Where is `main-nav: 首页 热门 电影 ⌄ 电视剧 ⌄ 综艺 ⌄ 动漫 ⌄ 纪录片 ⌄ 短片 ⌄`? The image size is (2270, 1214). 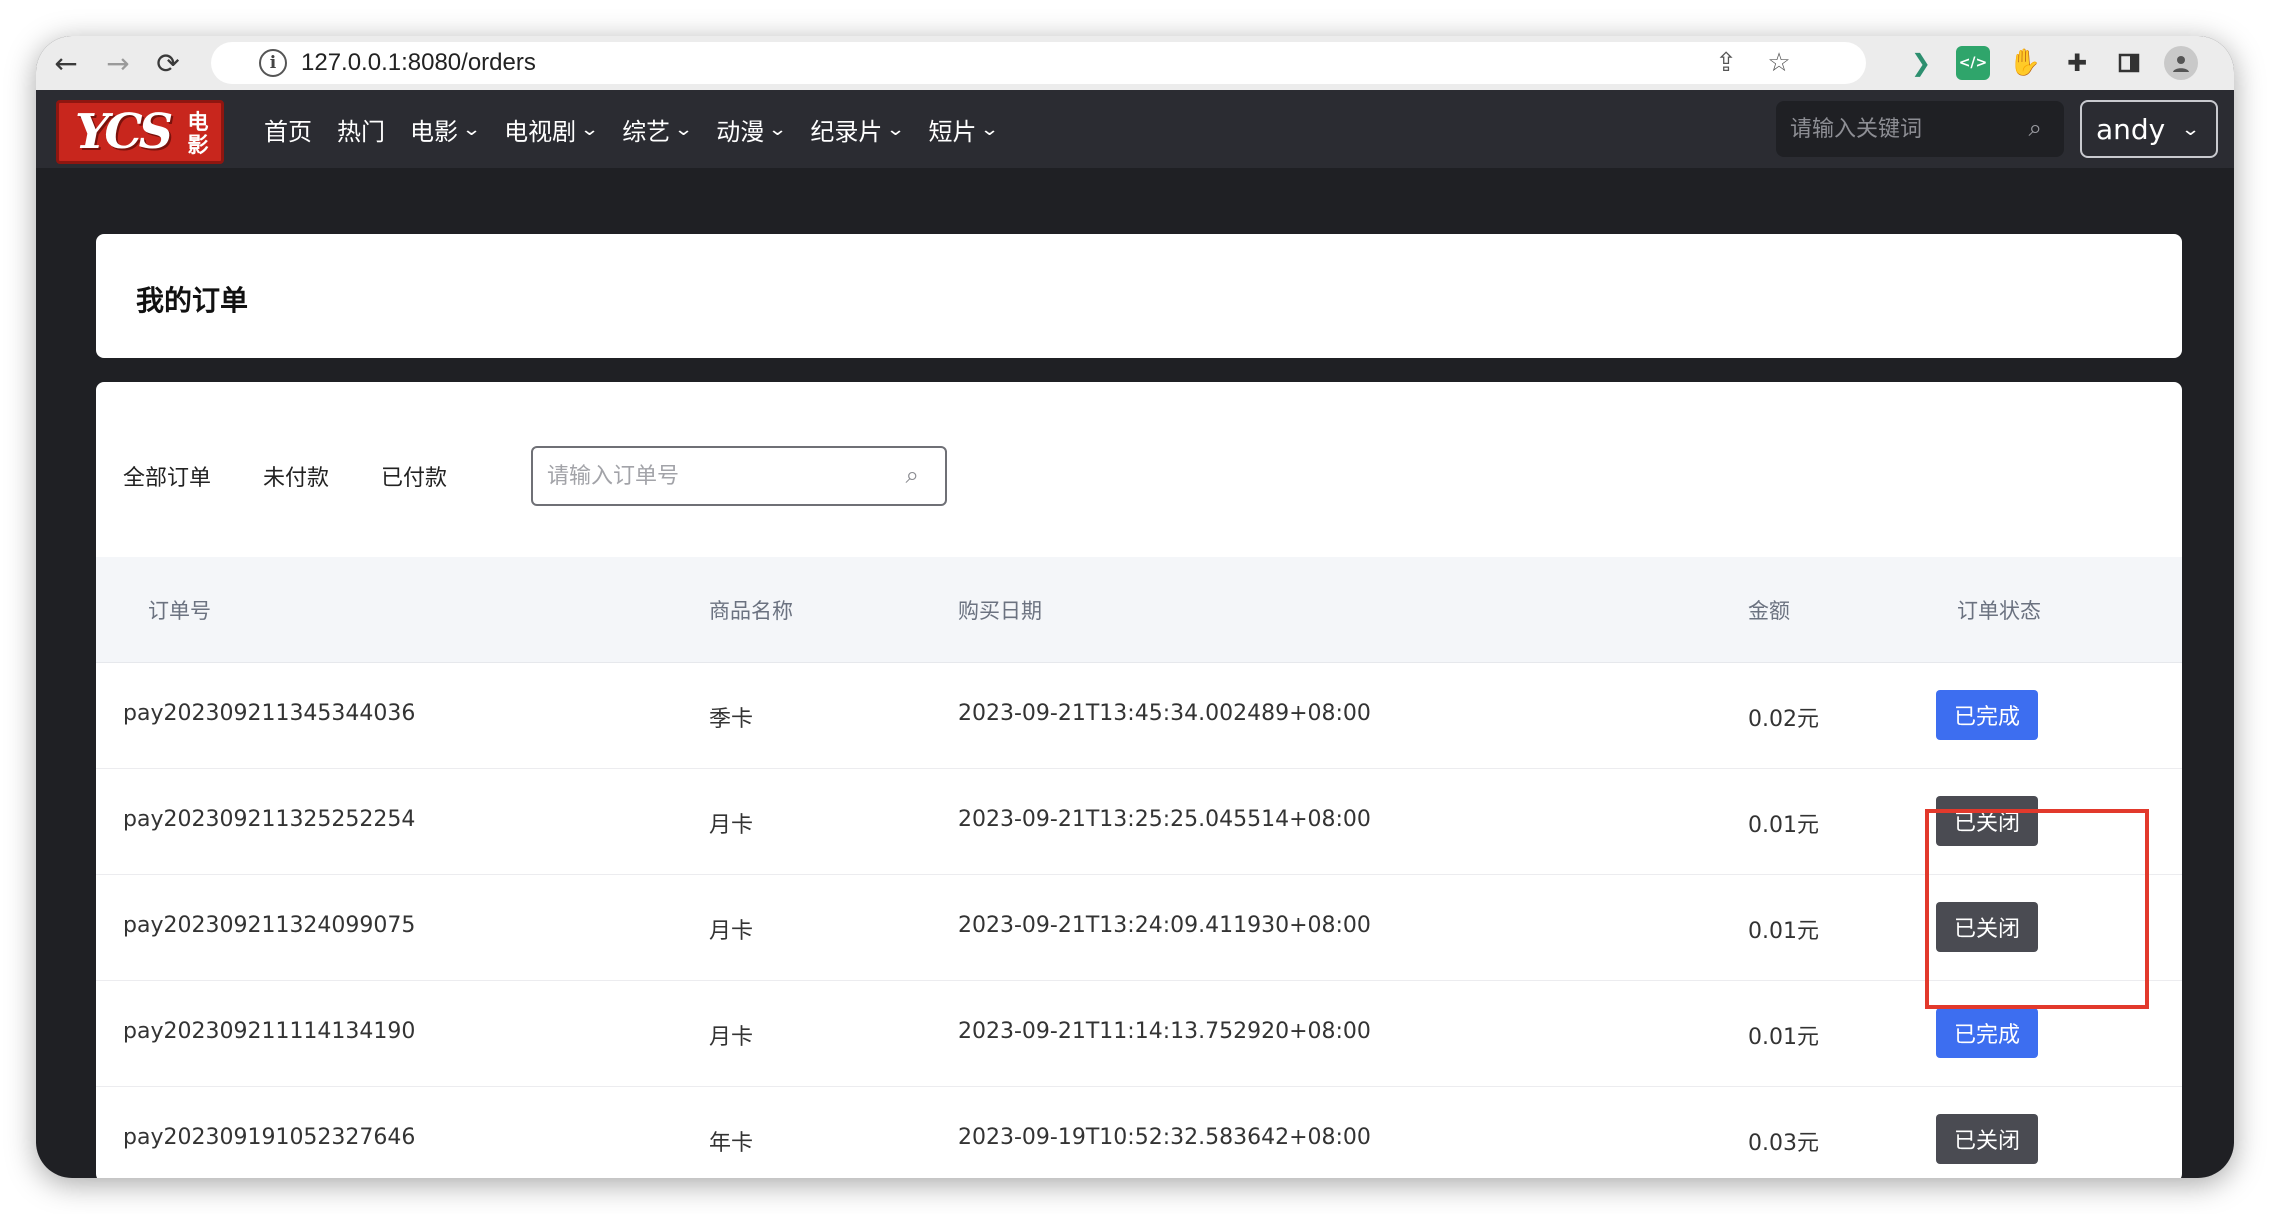 main-nav: 首页 热门 电影 ⌄ 电视剧 ⌄ 综艺 ⌄ 动漫 ⌄ 纪录片 ⌄ 短片 ⌄ is located at coordinates (643, 129).